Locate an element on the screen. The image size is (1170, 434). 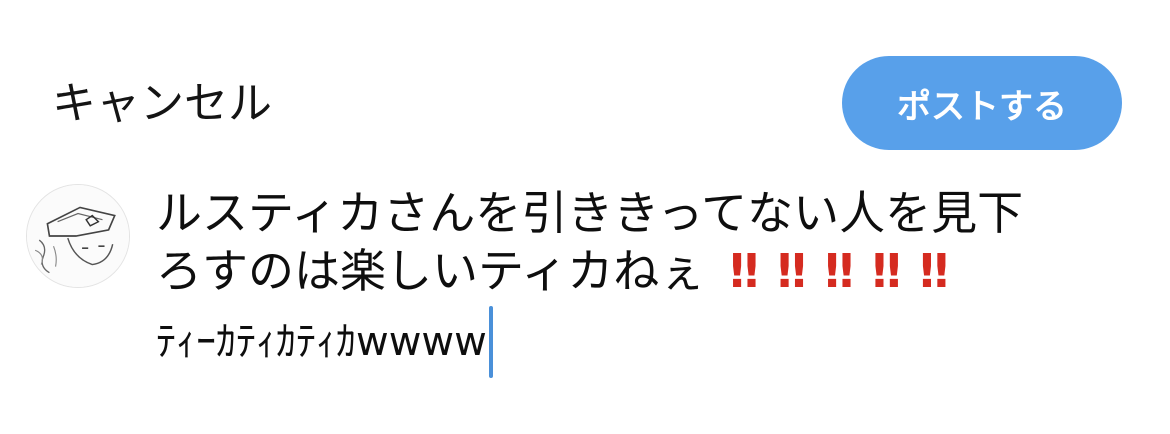
composer-line-1: ルスティカさんを引ききってない人を見下 is located at coordinates (590, 213).